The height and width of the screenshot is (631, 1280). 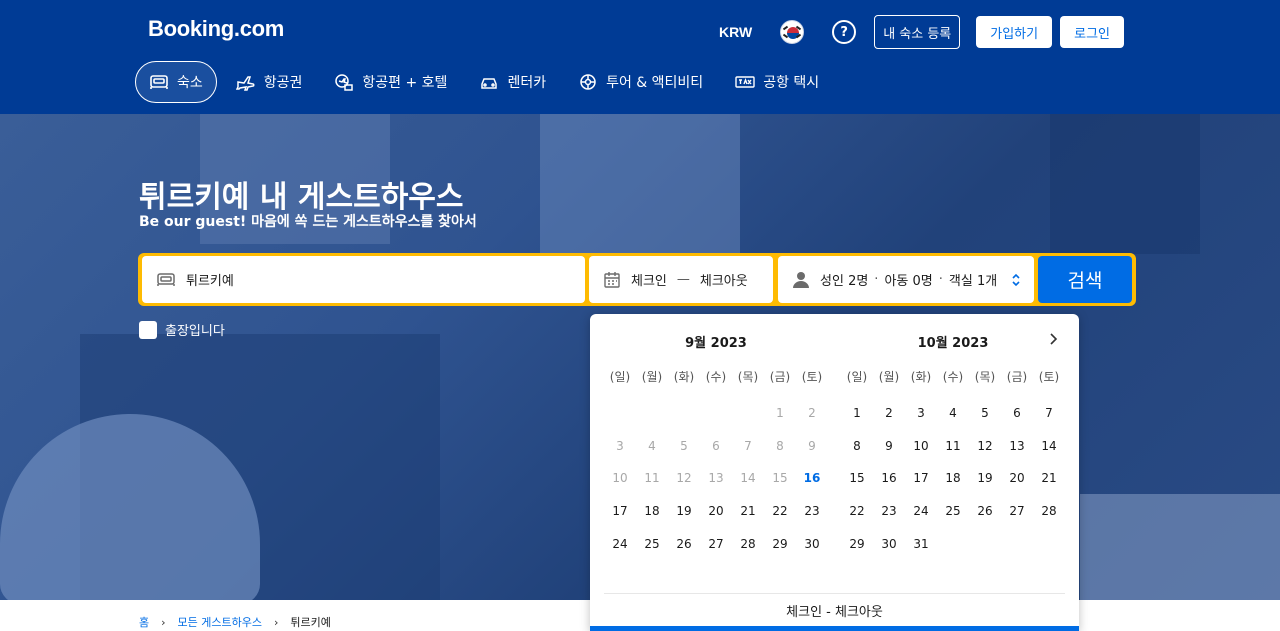 I want to click on date-picker-field: 체크인 — 체크아웃, so click(x=681, y=279).